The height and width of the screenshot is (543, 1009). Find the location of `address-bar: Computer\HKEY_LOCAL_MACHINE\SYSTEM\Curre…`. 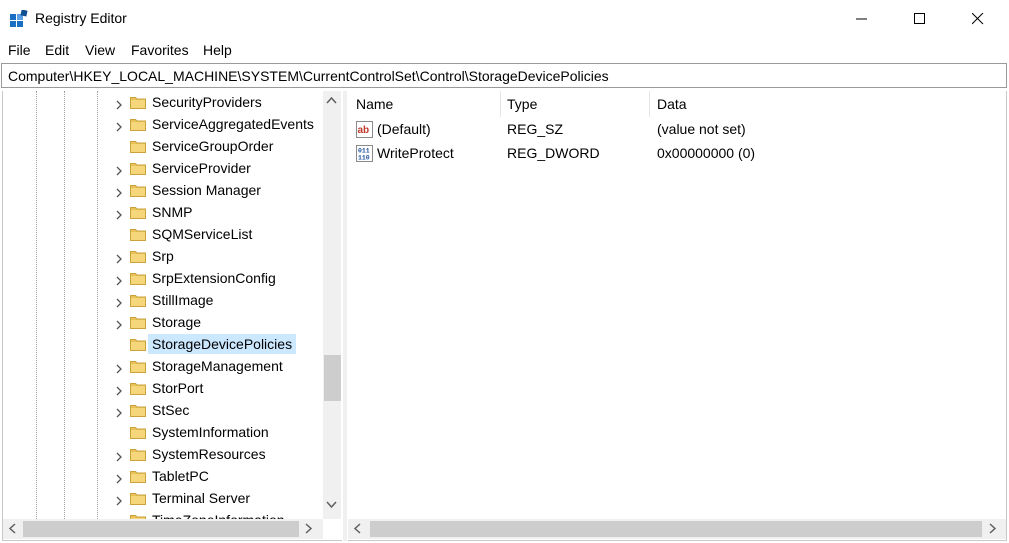

address-bar: Computer\HKEY_LOCAL_MACHINE\SYSTEM\Curre… is located at coordinates (504, 75).